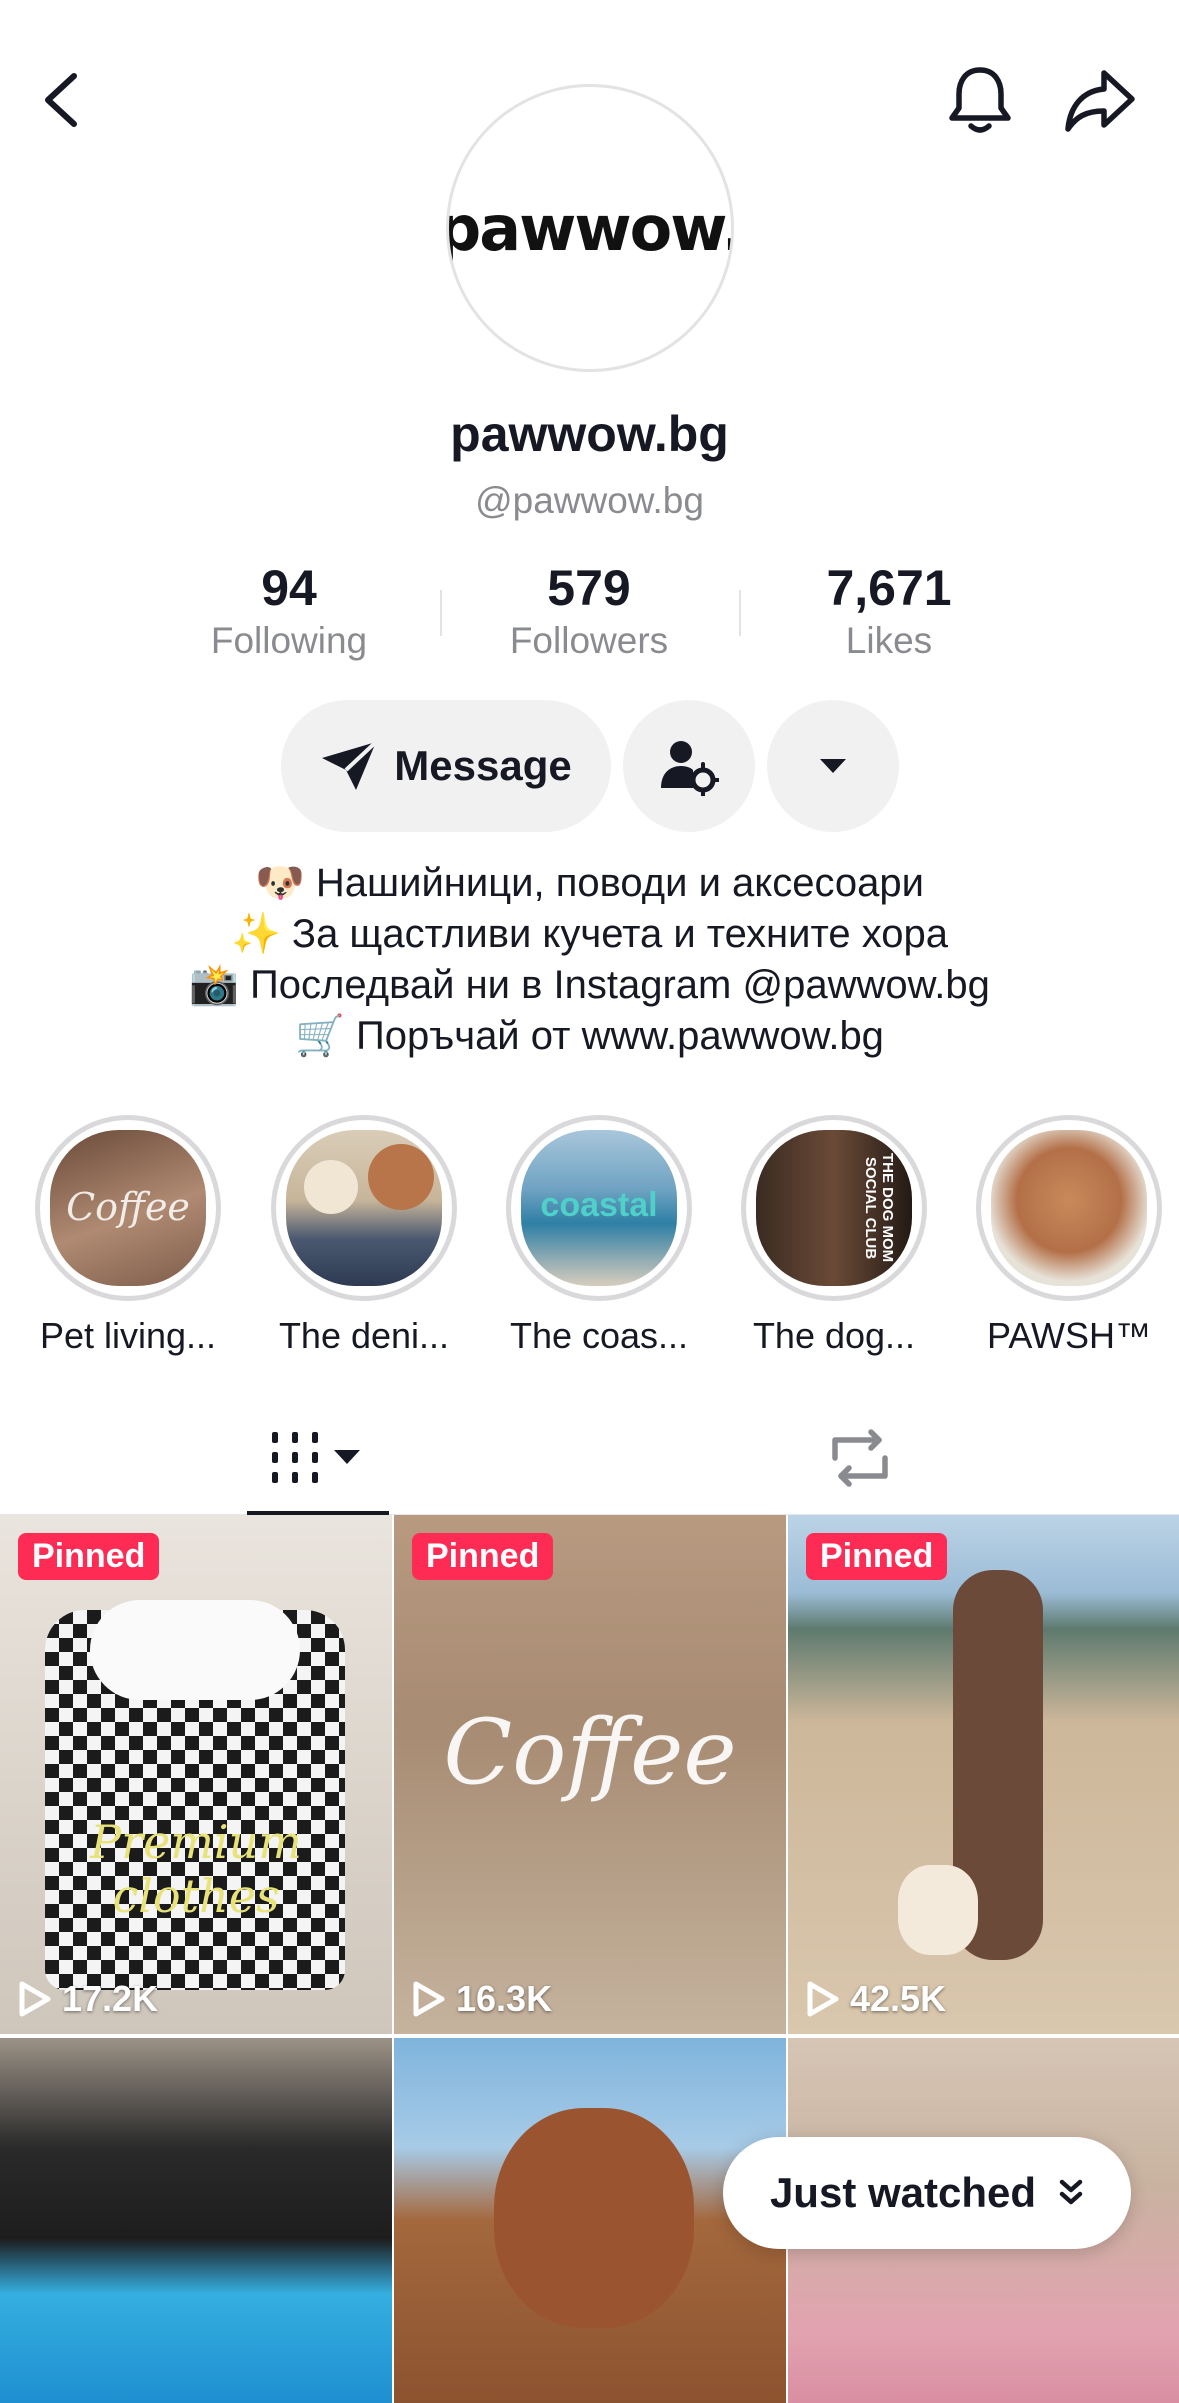 Image resolution: width=1179 pixels, height=2403 pixels. I want to click on brand-logo: pawwow., so click(590, 228).